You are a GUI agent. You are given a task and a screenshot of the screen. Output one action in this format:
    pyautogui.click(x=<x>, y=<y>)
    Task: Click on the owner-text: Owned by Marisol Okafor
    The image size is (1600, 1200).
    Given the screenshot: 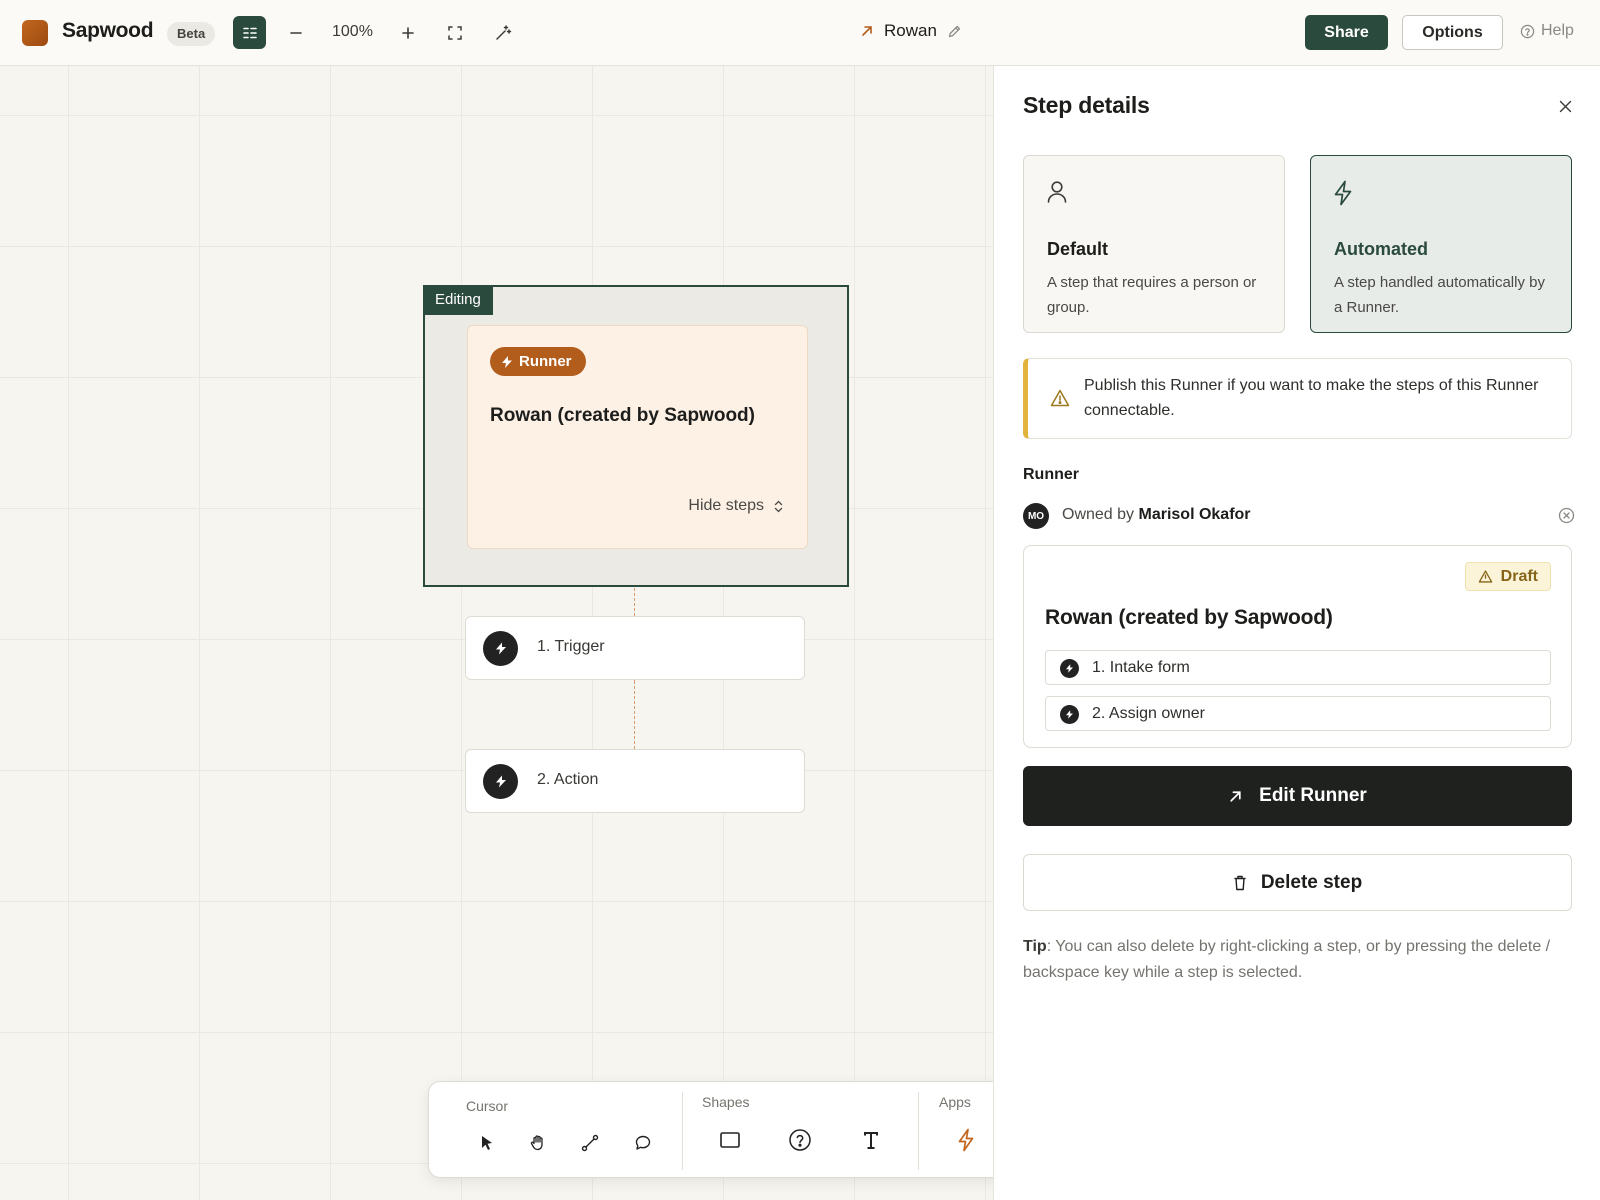 What is the action you would take?
    pyautogui.click(x=1156, y=515)
    